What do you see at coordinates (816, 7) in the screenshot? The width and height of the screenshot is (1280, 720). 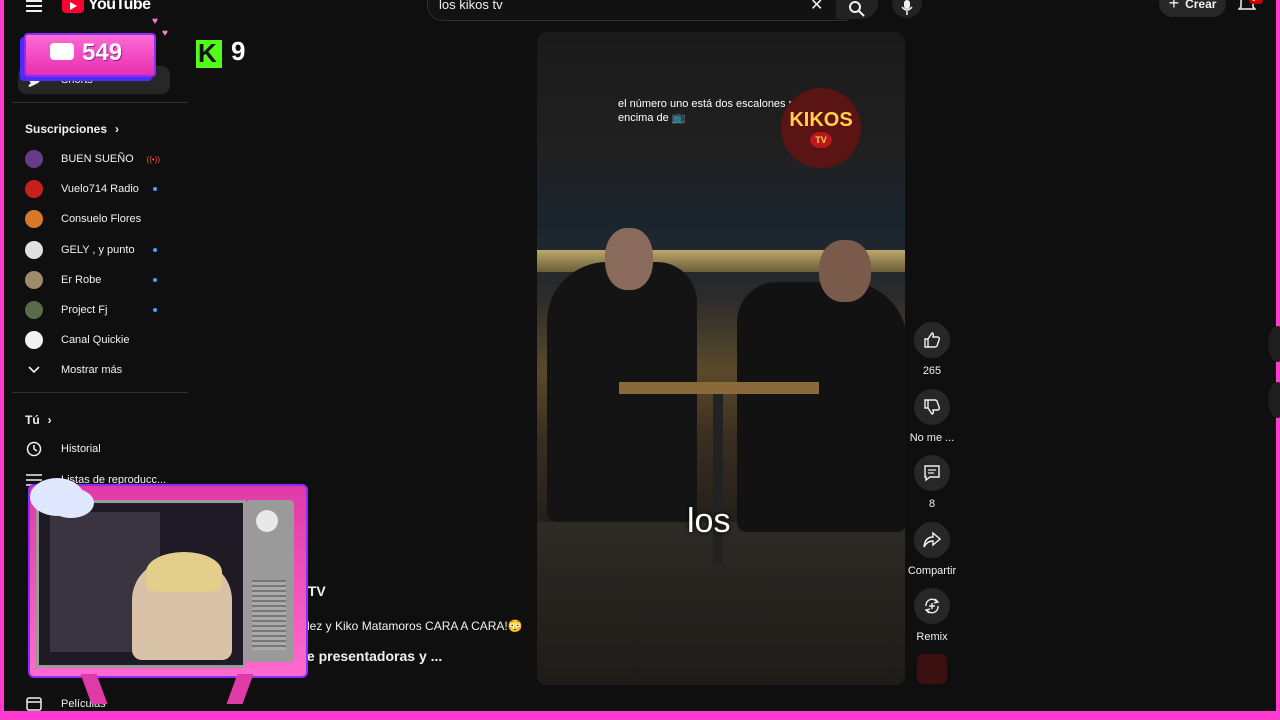 I see `clear-search-icon: ✕` at bounding box center [816, 7].